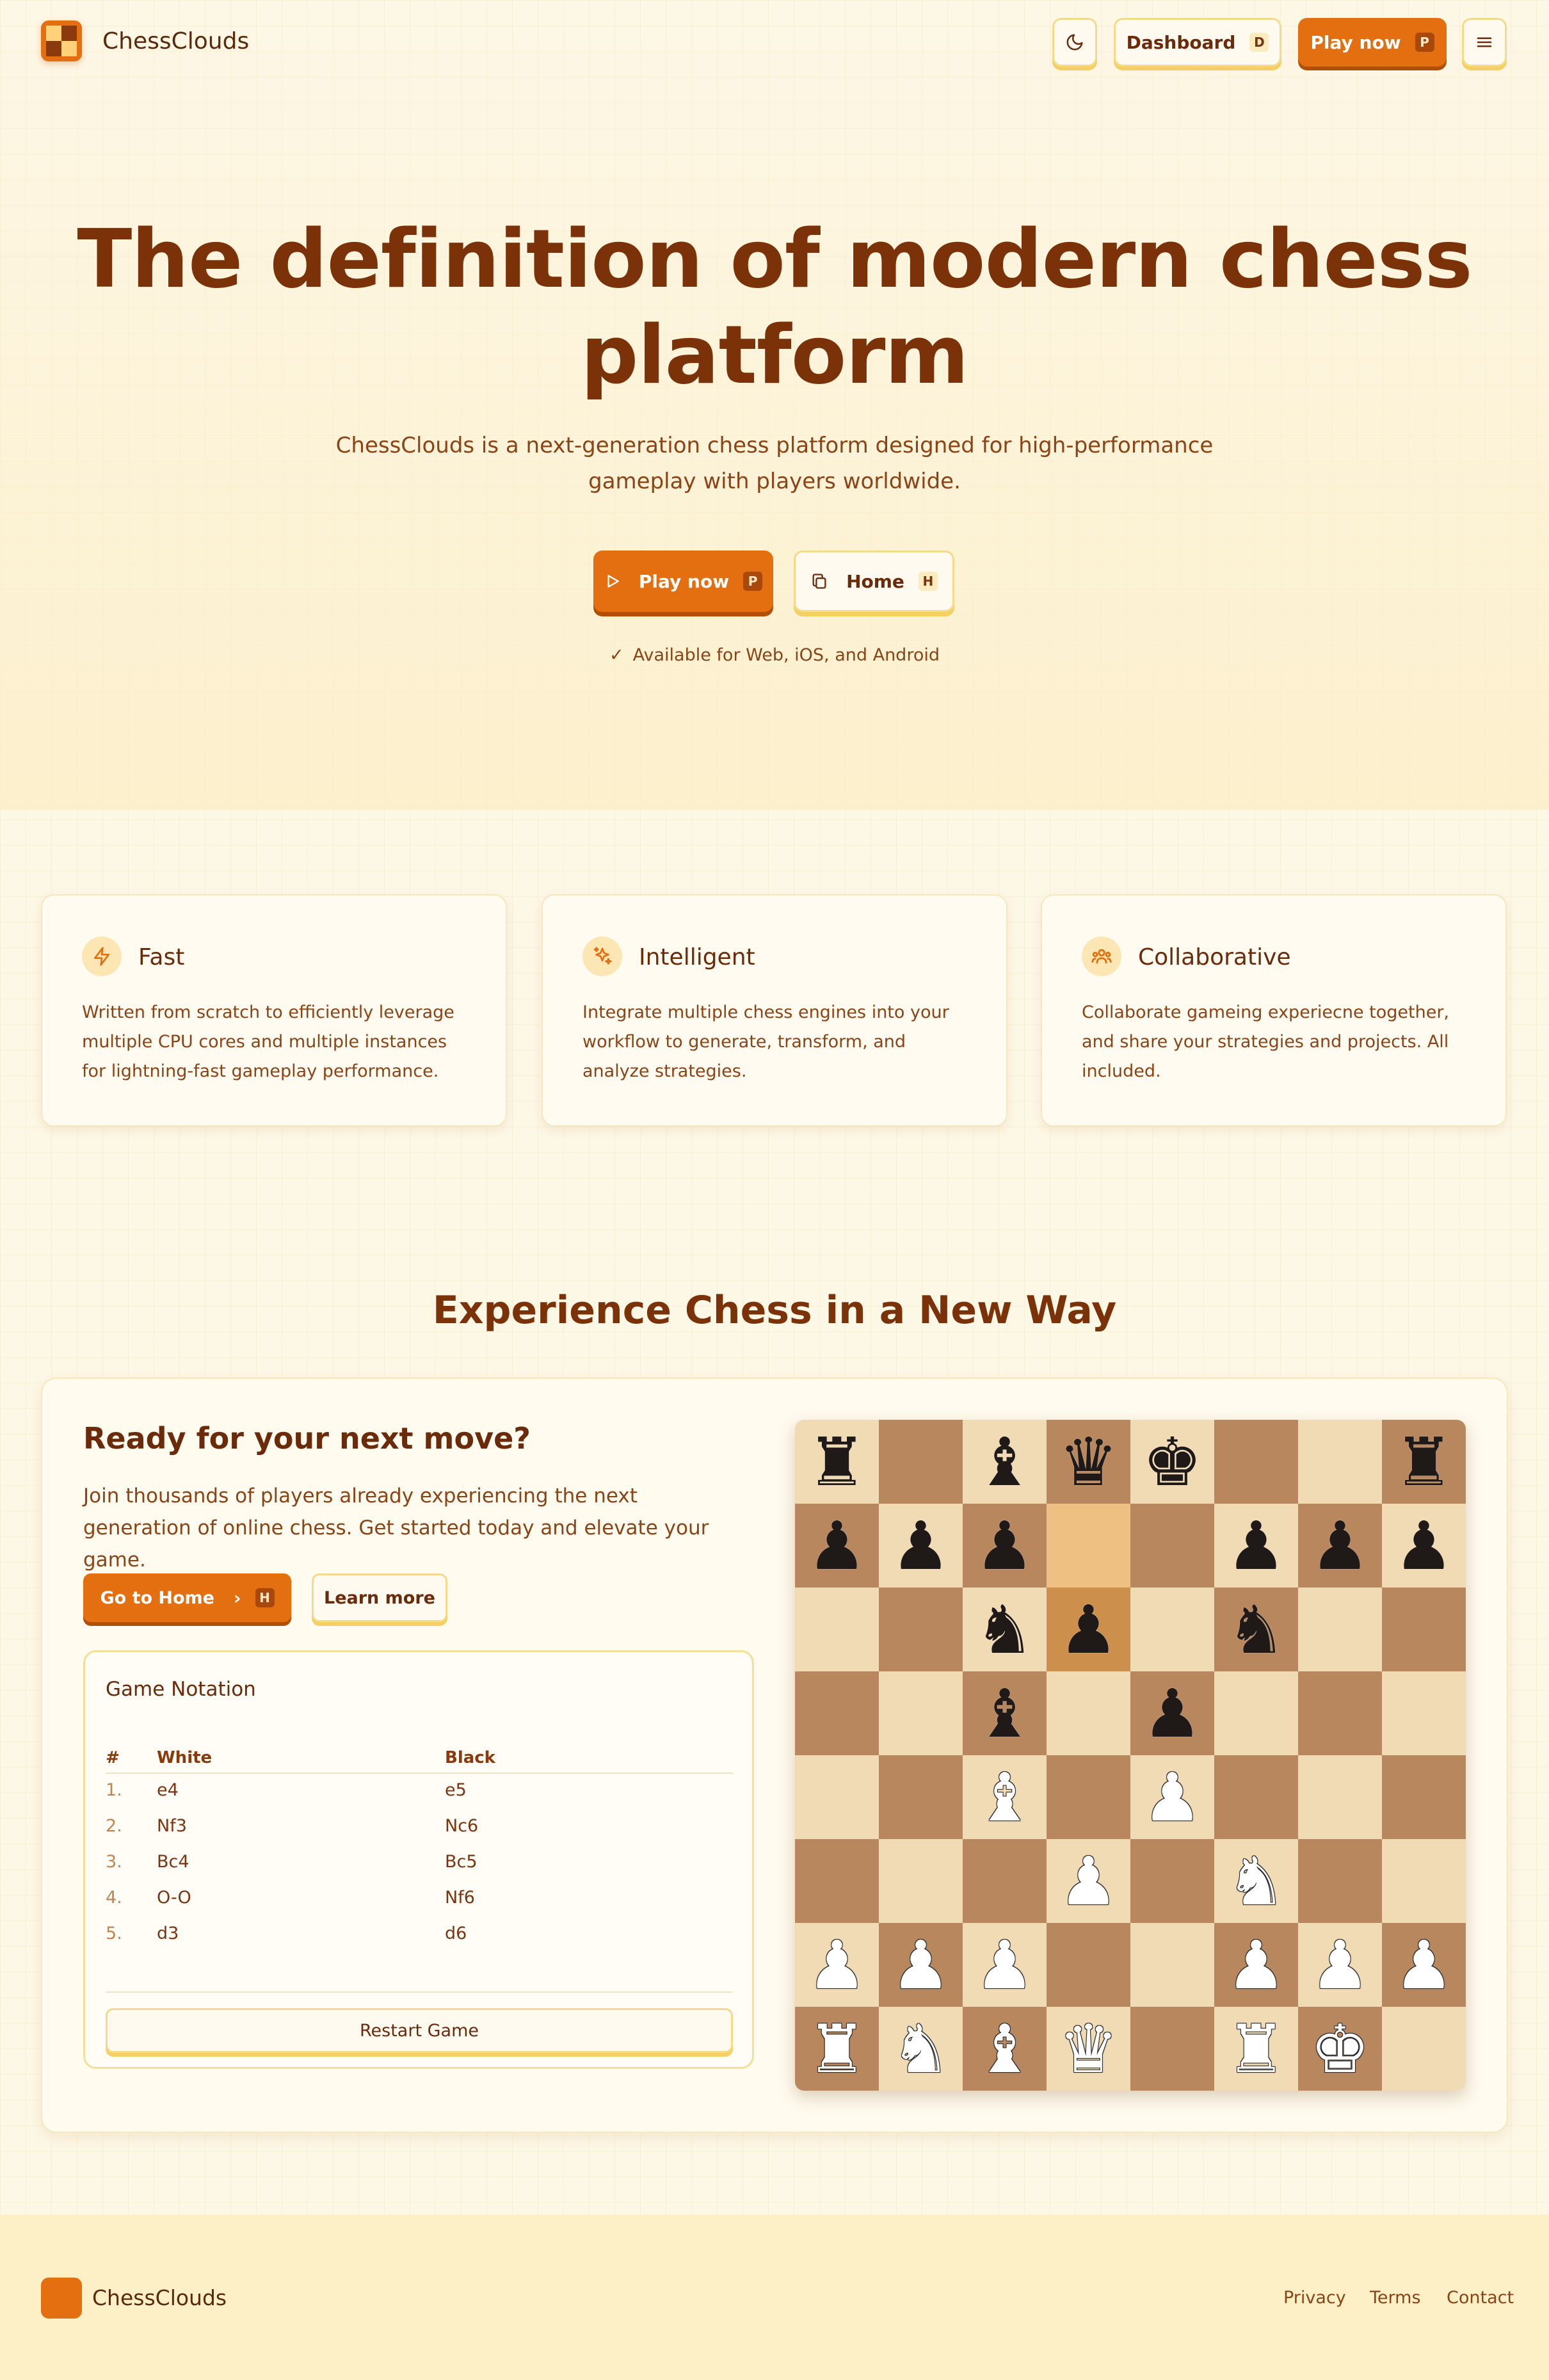 Image resolution: width=1549 pixels, height=2380 pixels. Describe the element at coordinates (1424, 1713) in the screenshot. I see `square-h5` at that location.